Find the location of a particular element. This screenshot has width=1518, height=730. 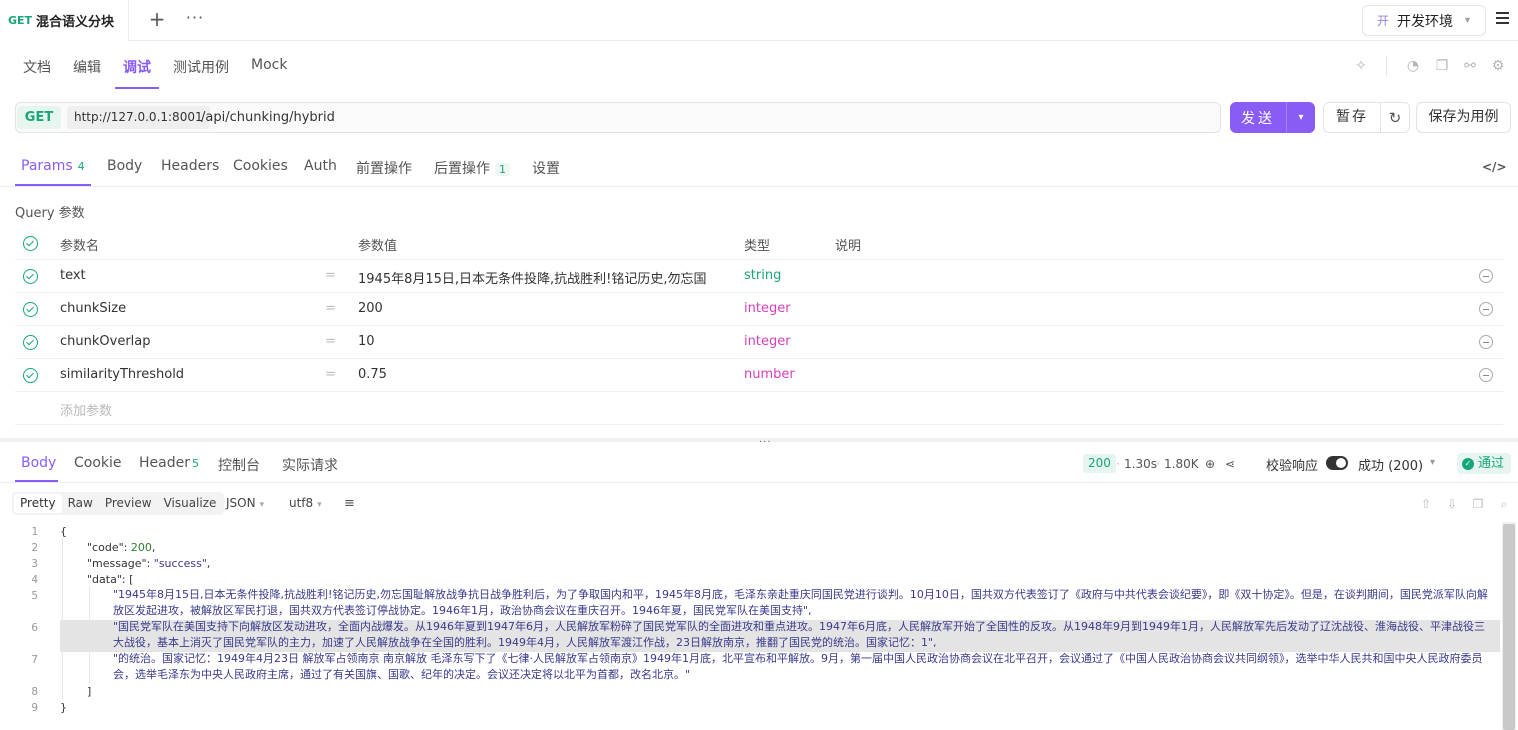

url-path-input: /api/chunking/hybrid is located at coordinates (651, 118).